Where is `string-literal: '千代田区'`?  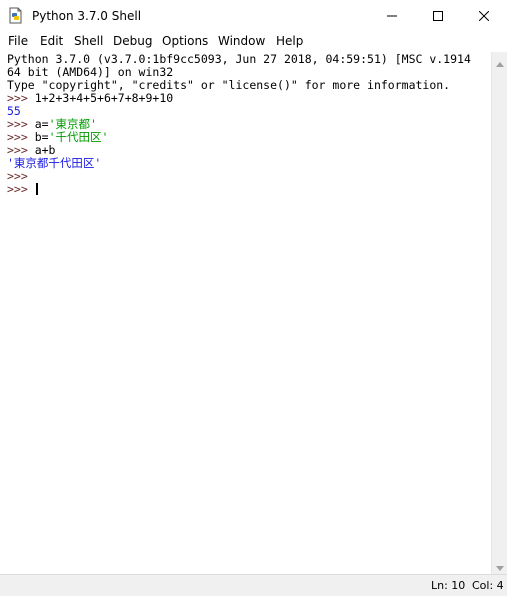
string-literal: '千代田区' is located at coordinates (78, 137).